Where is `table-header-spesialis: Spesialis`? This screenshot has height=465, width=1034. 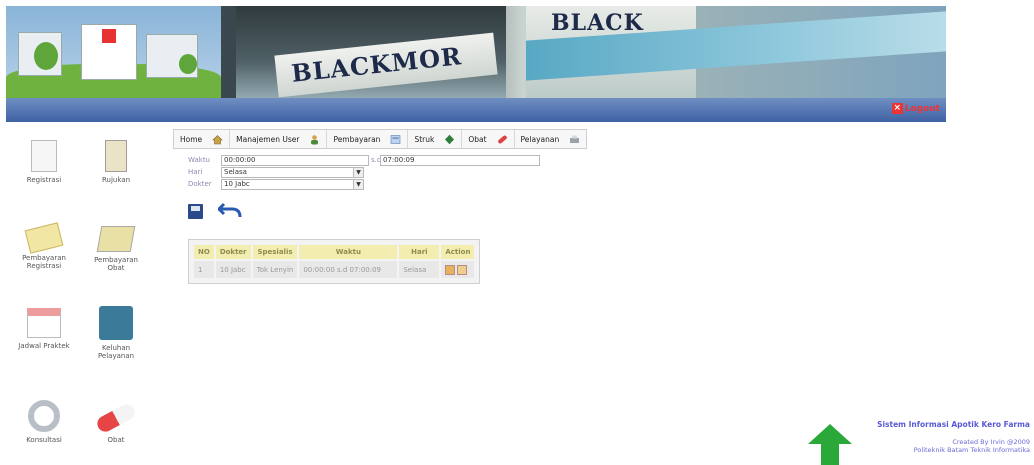 table-header-spesialis: Spesialis is located at coordinates (275, 252).